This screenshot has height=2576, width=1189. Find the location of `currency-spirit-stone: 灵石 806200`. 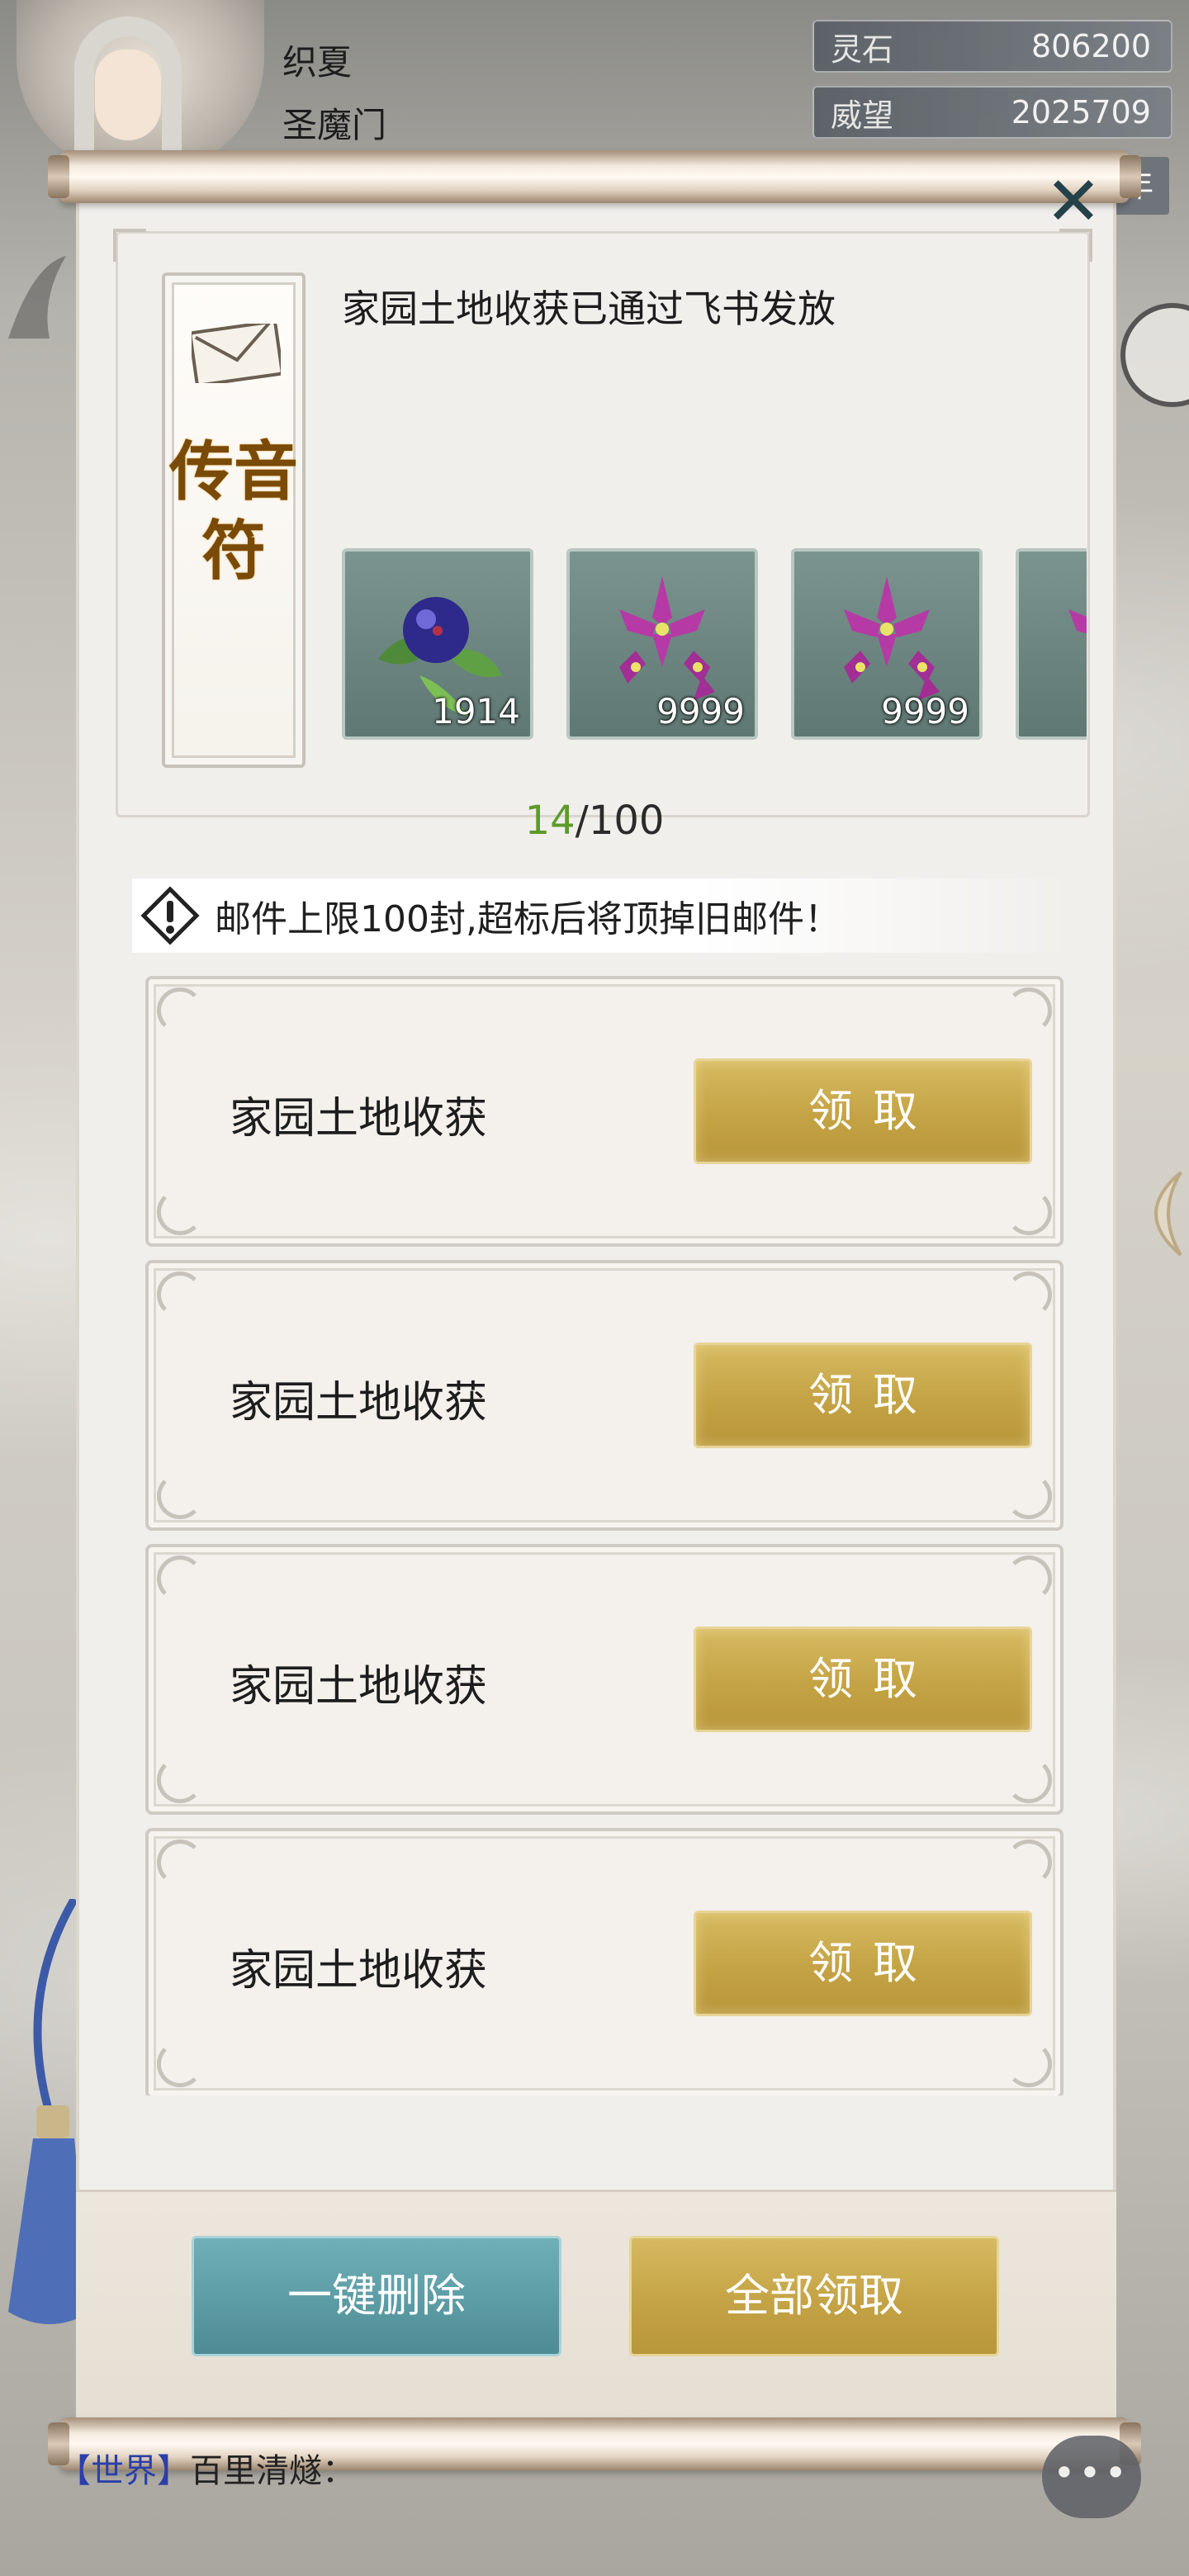

currency-spirit-stone: 灵石 806200 is located at coordinates (992, 46).